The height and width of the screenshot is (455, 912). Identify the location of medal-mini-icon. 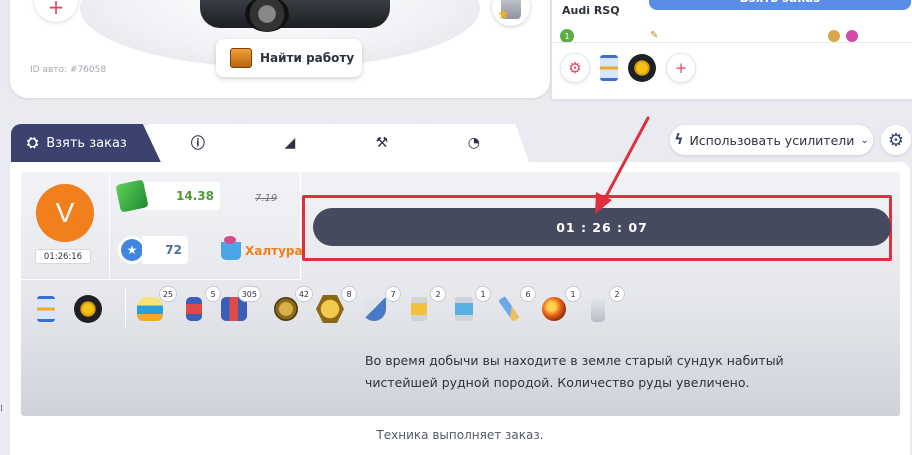
(834, 36).